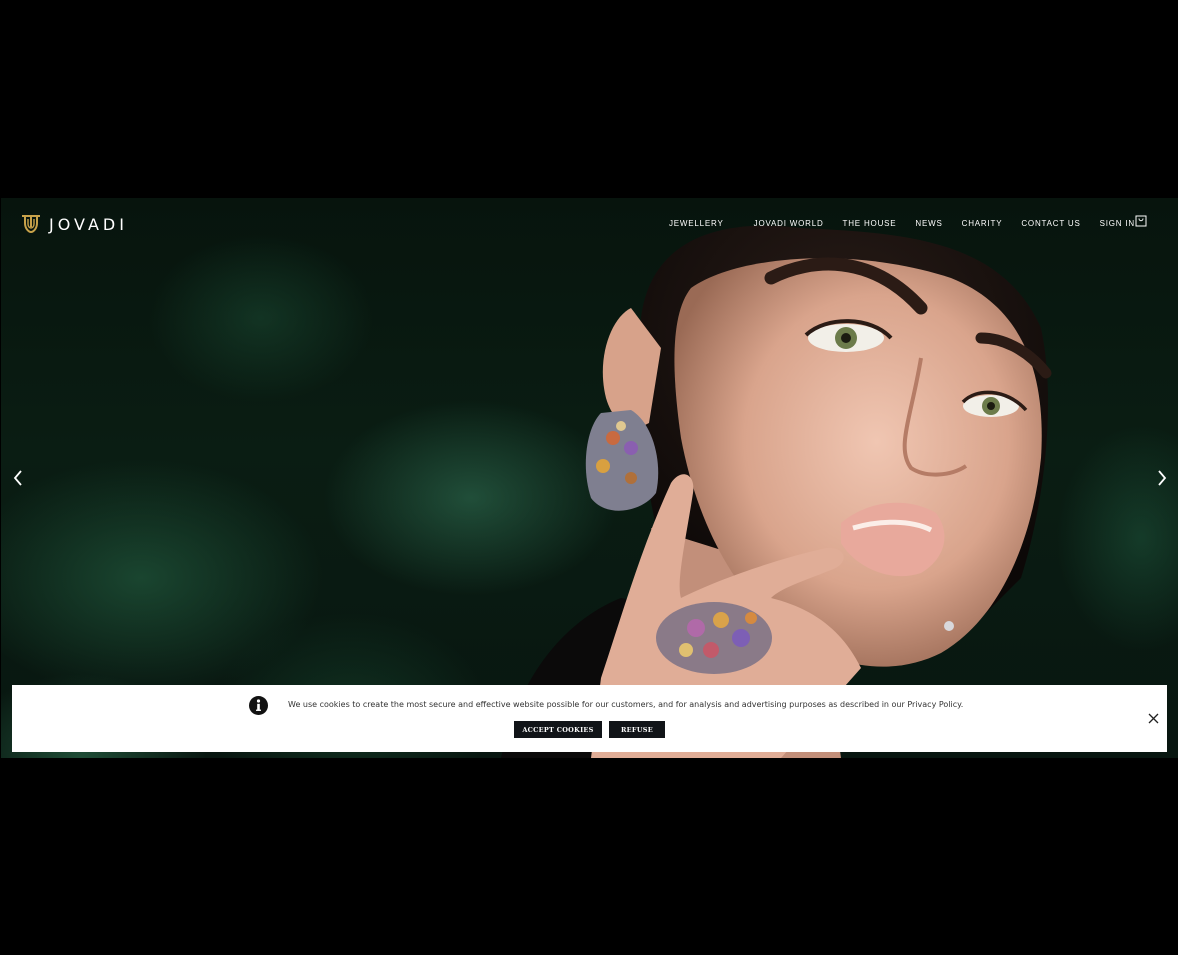 Image resolution: width=1178 pixels, height=955 pixels. Describe the element at coordinates (928, 223) in the screenshot. I see `nav-item-news: NEWS` at that location.